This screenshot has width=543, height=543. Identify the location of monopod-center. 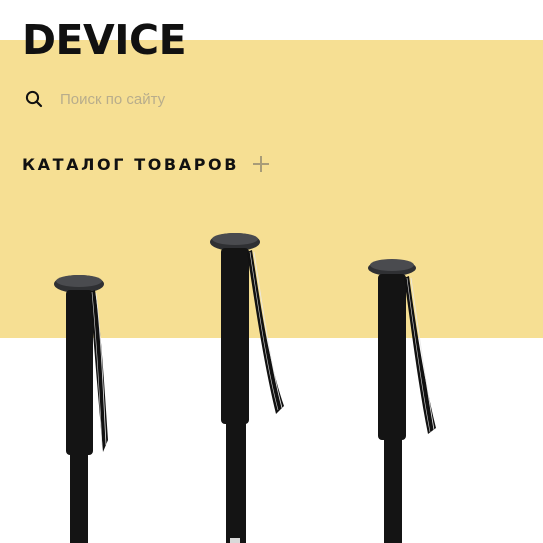
(247, 388).